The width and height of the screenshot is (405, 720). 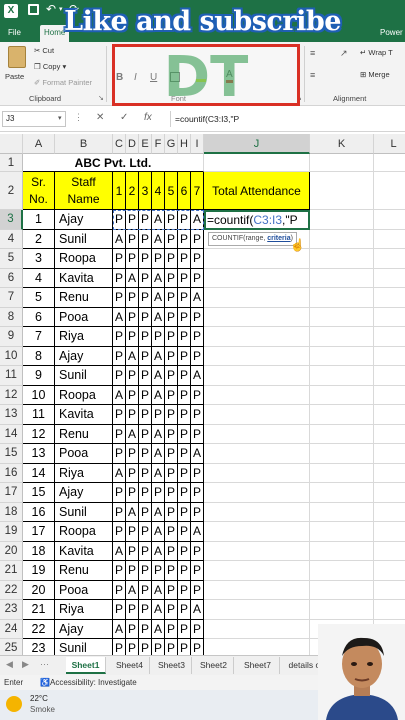 What do you see at coordinates (39, 144) in the screenshot?
I see `column-header-a: A` at bounding box center [39, 144].